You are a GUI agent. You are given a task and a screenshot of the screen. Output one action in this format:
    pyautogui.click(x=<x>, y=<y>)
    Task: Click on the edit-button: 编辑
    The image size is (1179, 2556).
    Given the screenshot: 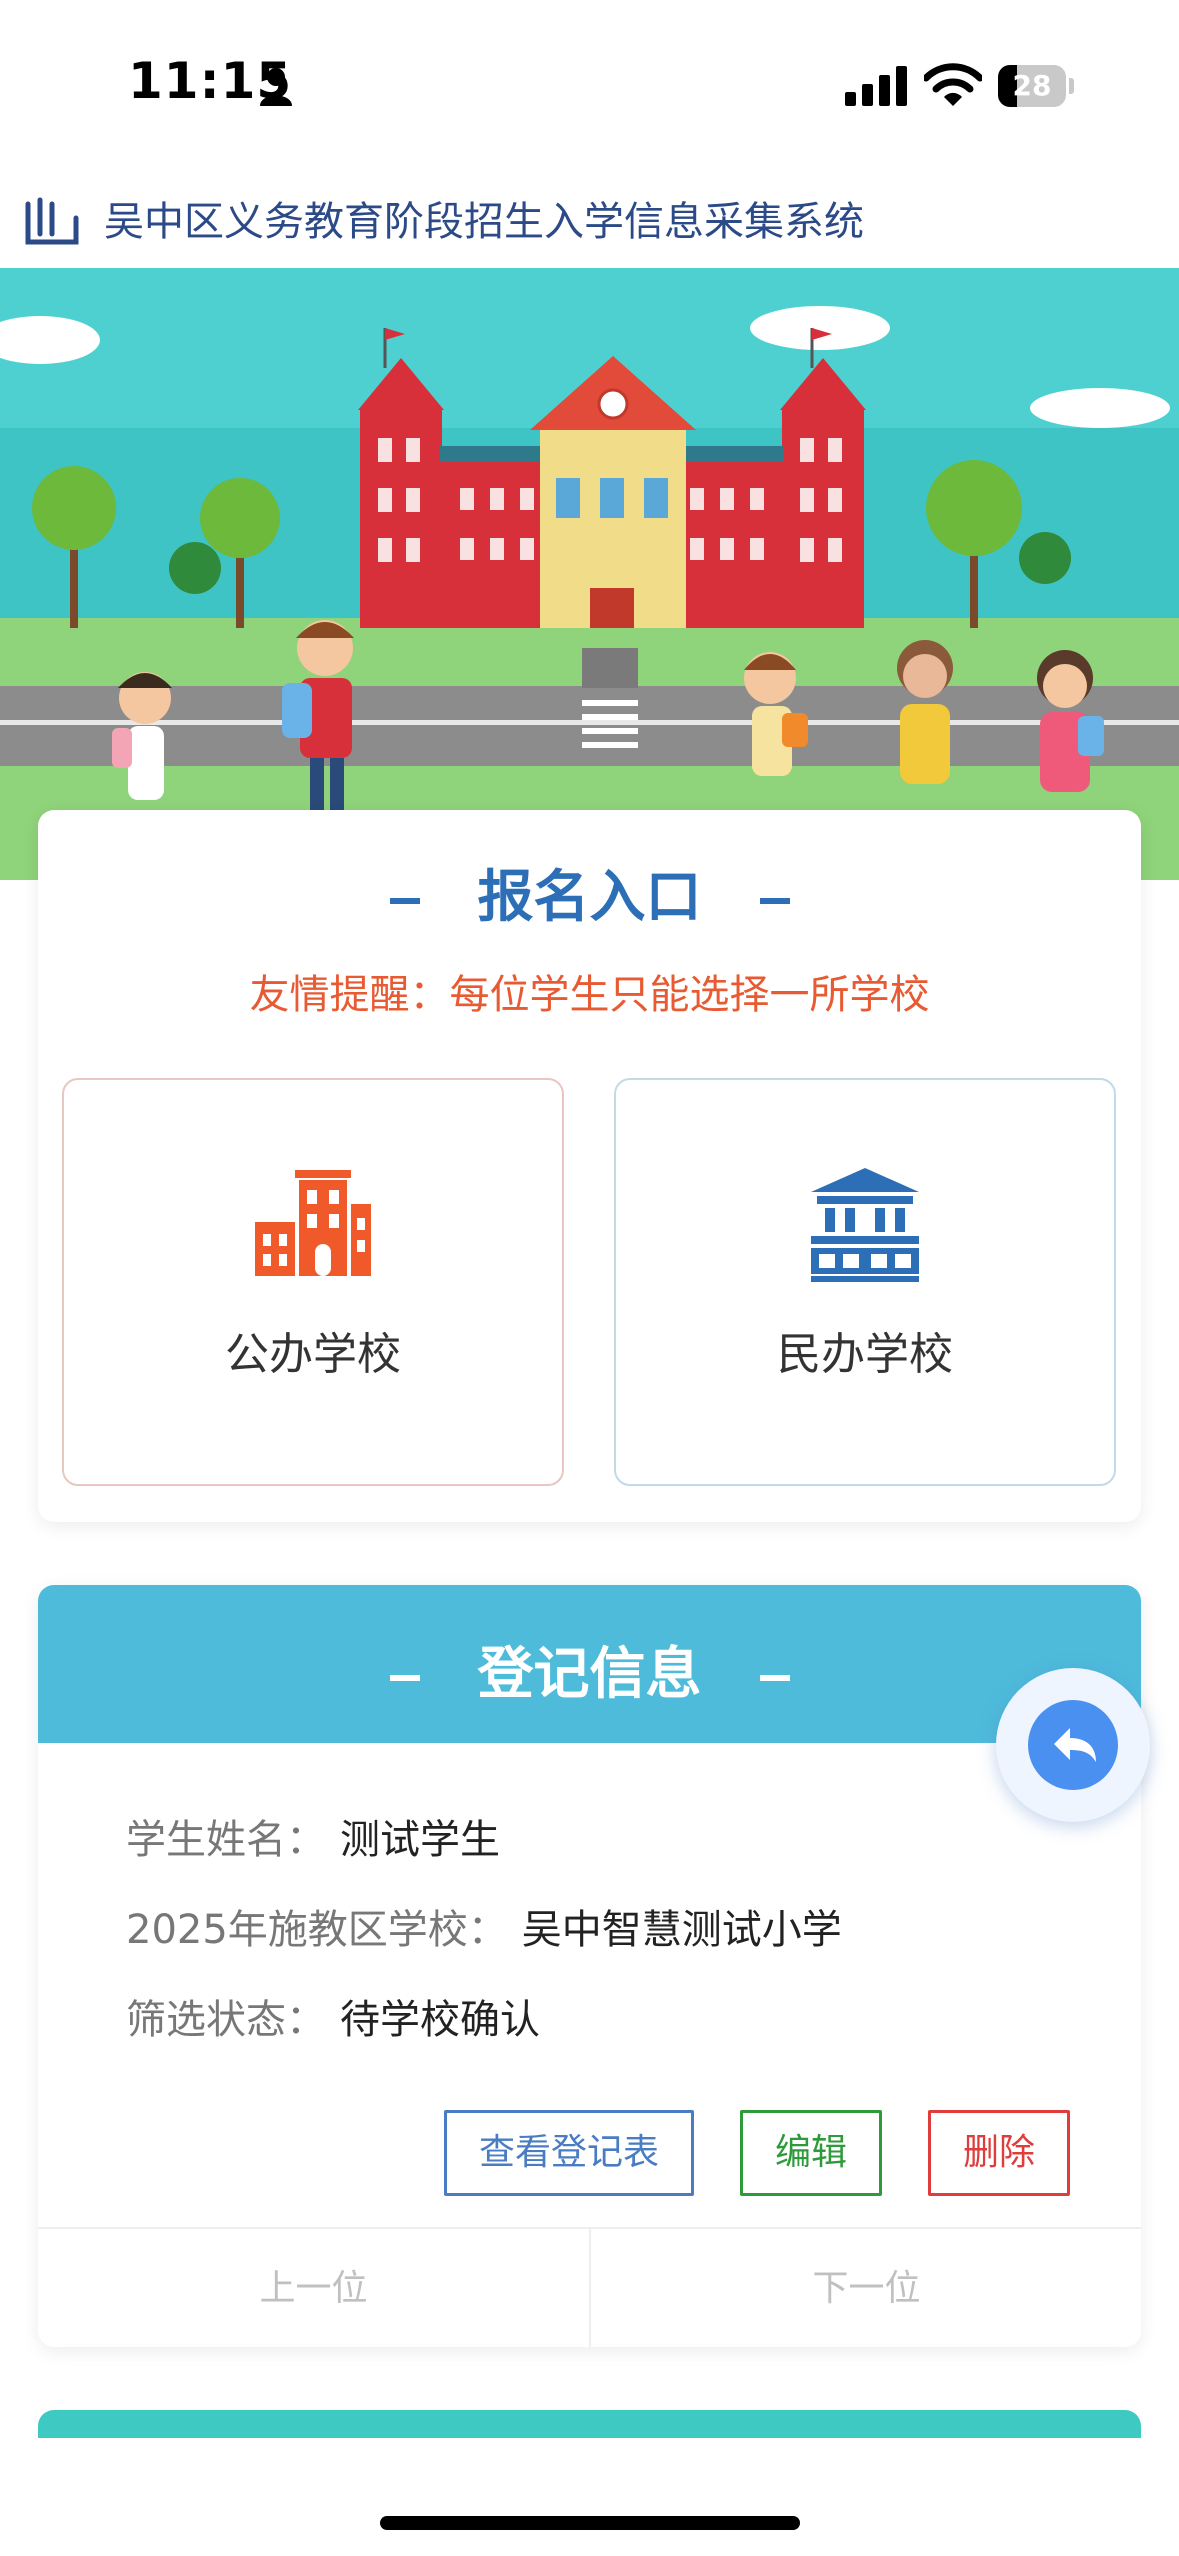 What is the action you would take?
    pyautogui.click(x=811, y=2153)
    